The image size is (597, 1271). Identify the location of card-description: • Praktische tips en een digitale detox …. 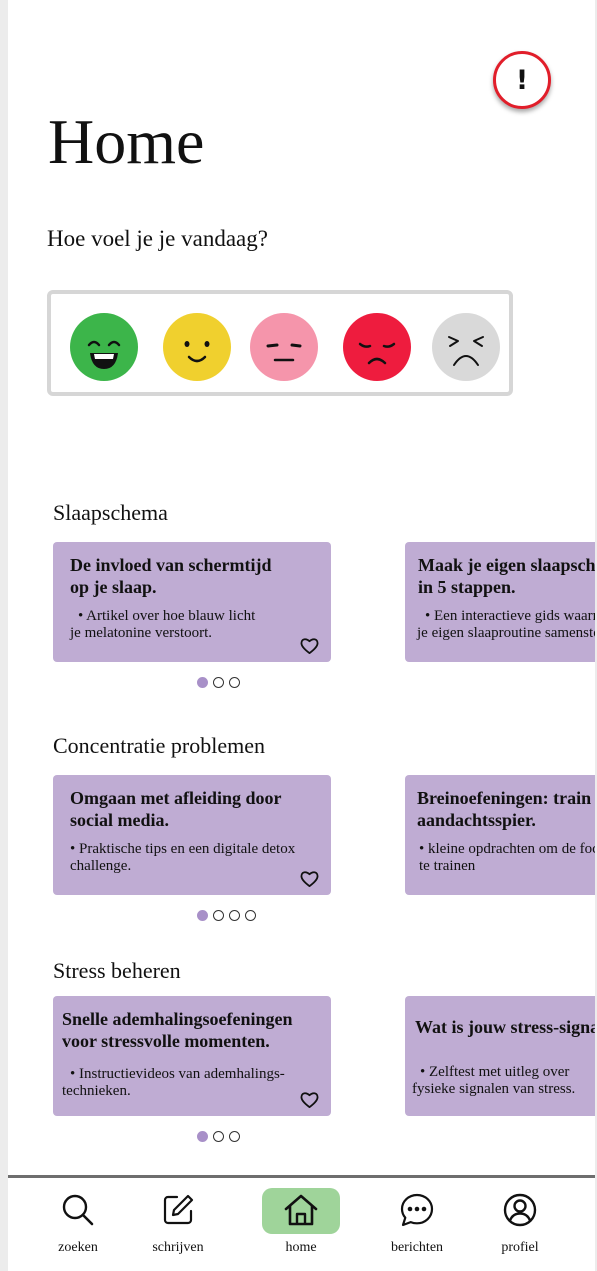
(183, 857).